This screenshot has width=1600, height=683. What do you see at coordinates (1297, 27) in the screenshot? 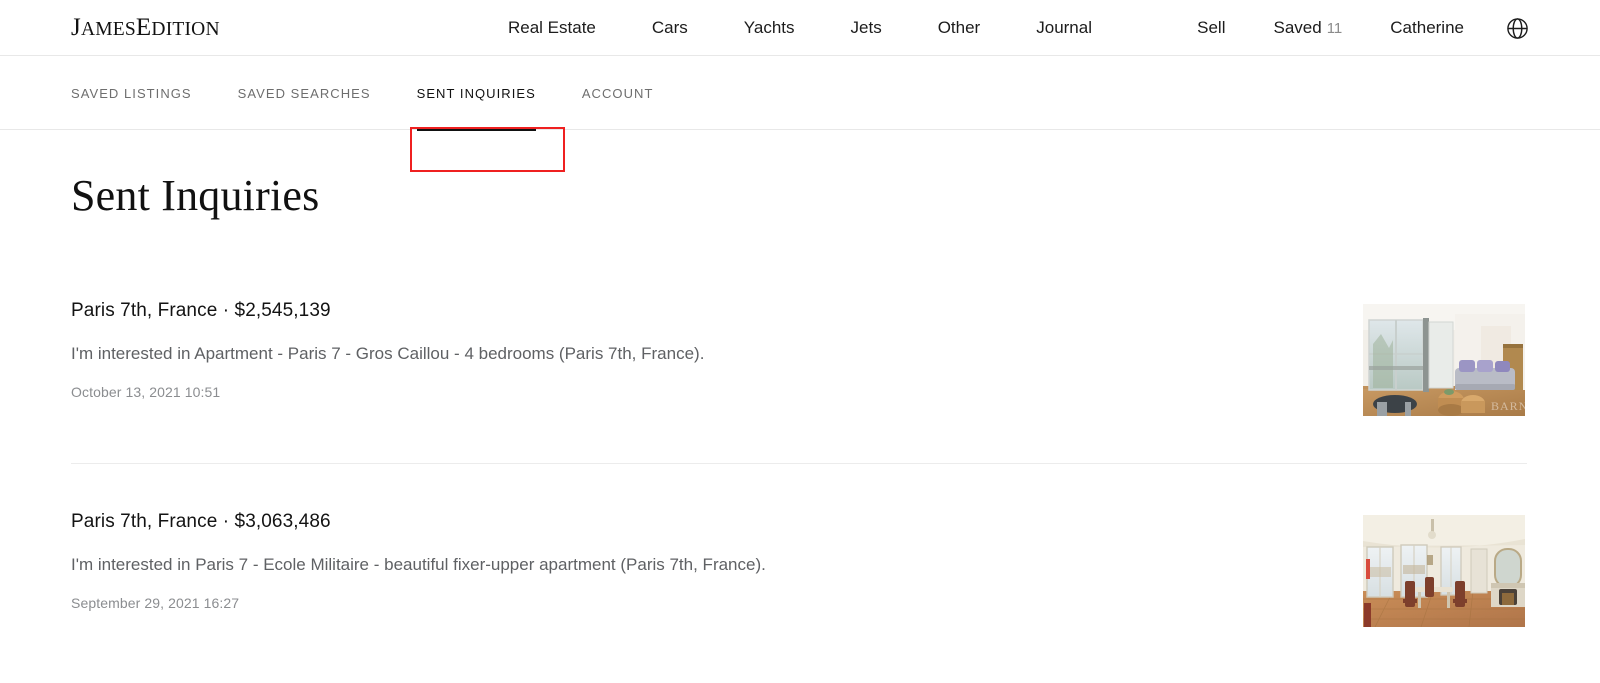
I see `saved-label: Saved` at bounding box center [1297, 27].